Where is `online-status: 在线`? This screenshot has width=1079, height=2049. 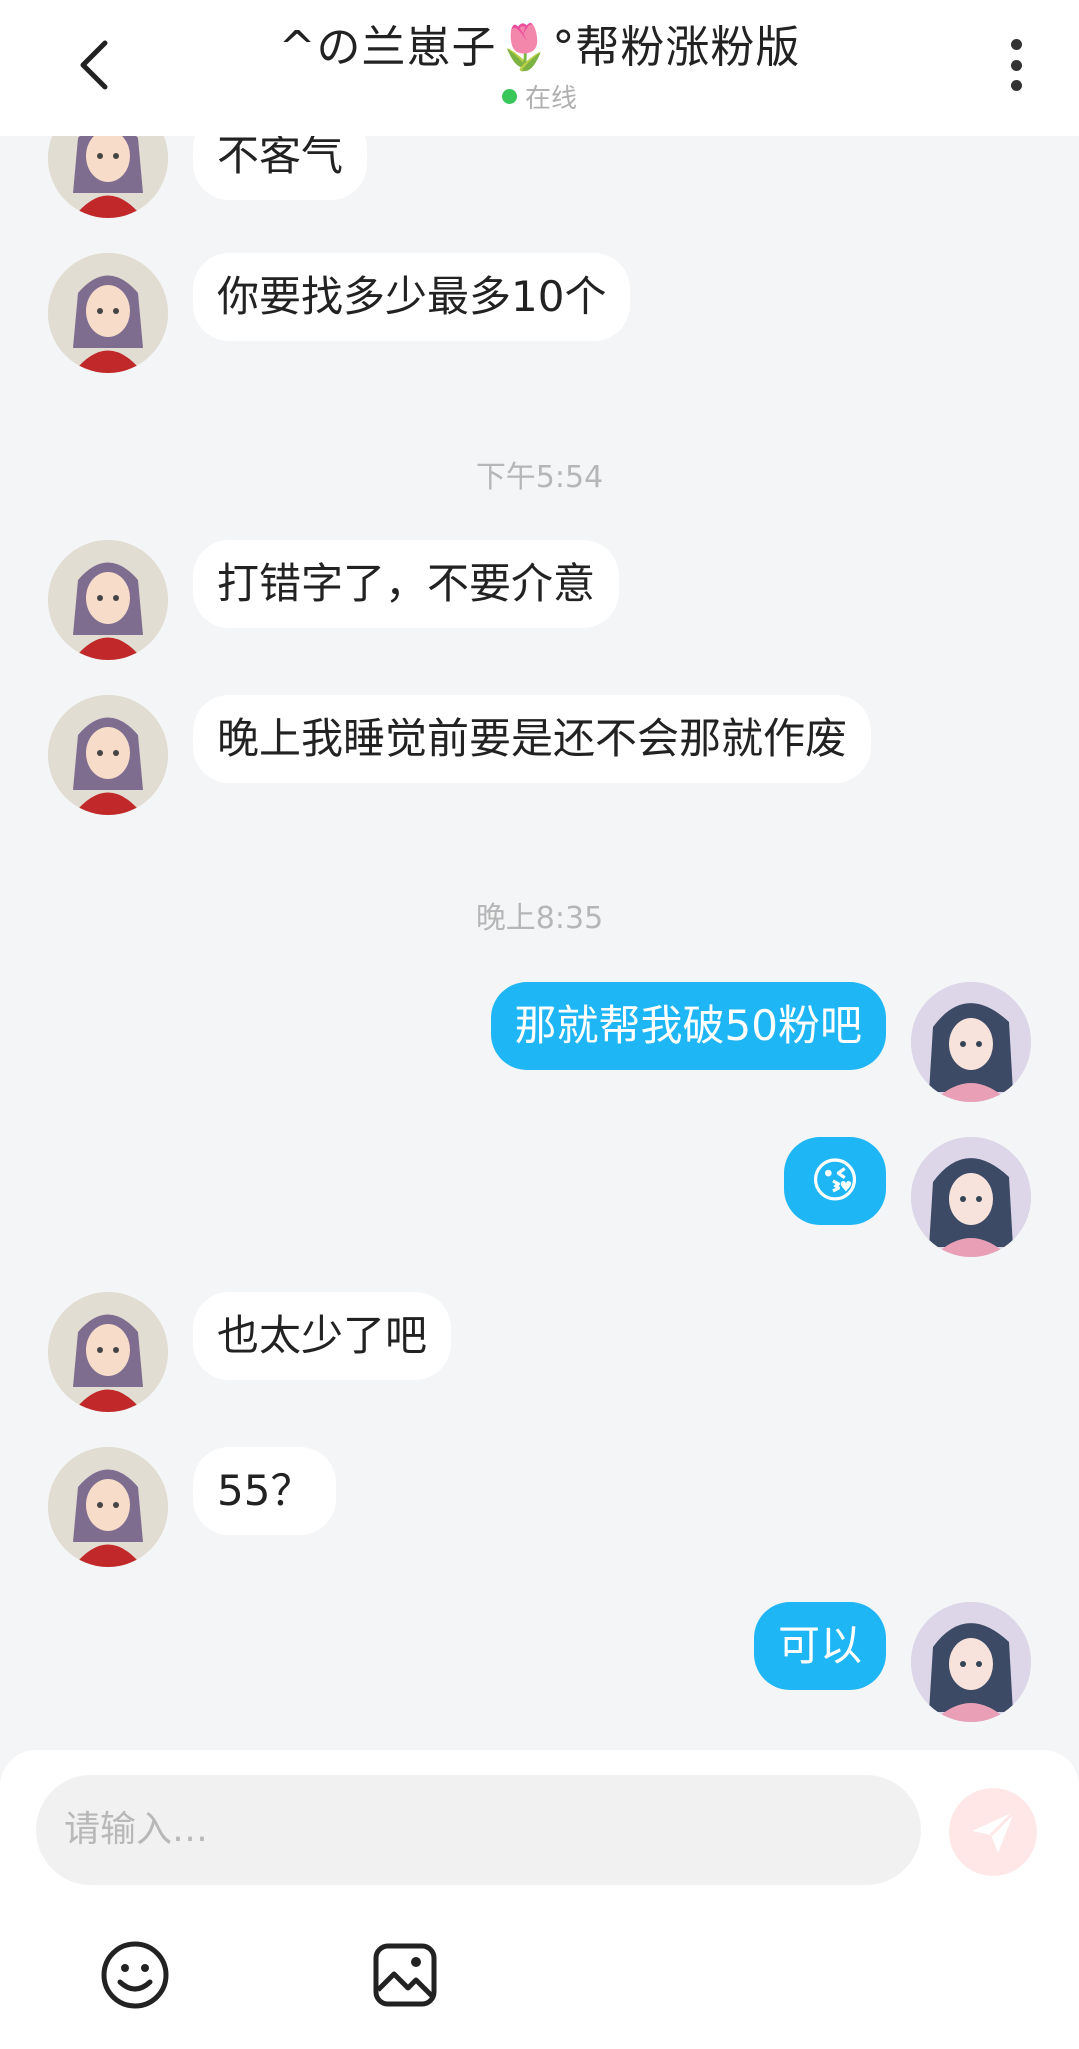 online-status: 在线 is located at coordinates (539, 96).